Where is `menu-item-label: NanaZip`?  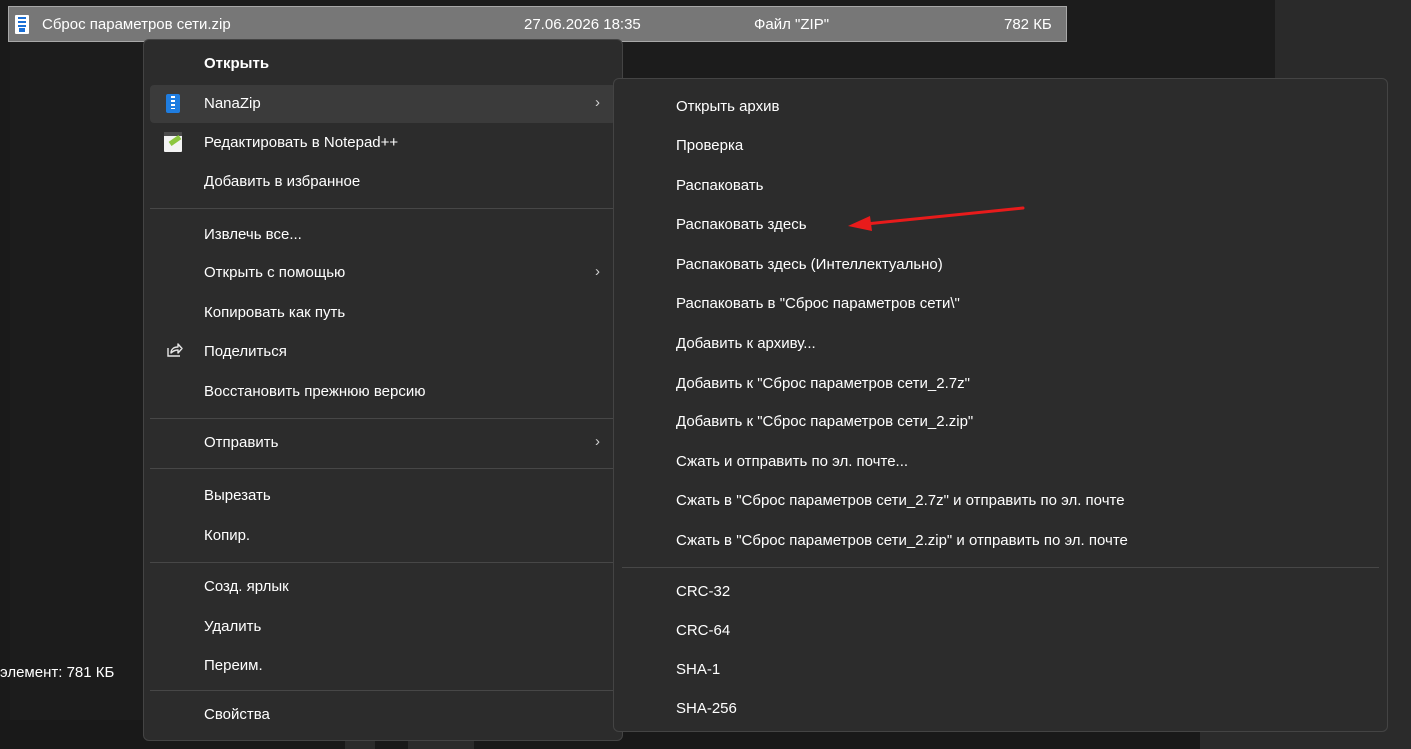
menu-item-label: NanaZip is located at coordinates (232, 103).